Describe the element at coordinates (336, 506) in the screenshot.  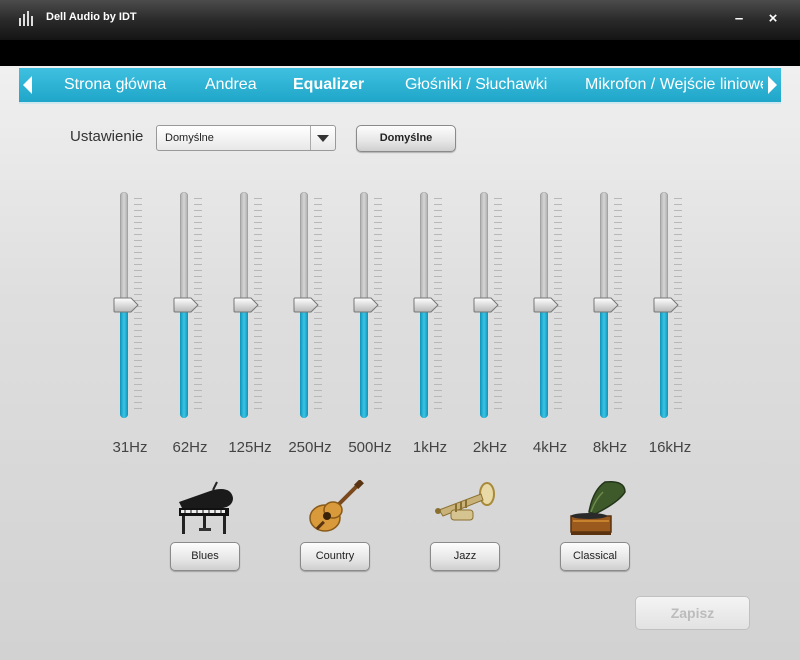
I see `acoustic-guitar-icon` at that location.